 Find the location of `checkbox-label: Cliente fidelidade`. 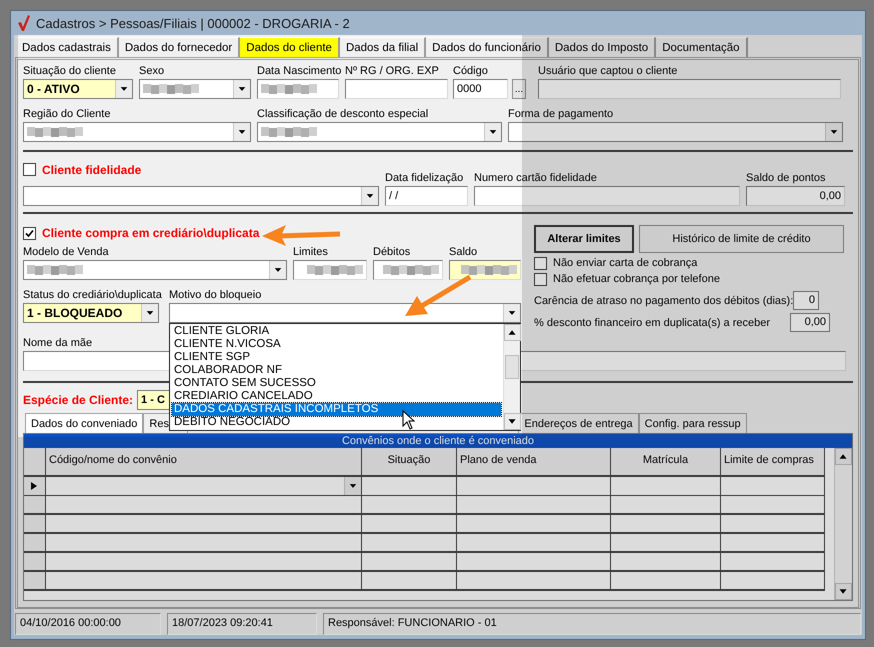

checkbox-label: Cliente fidelidade is located at coordinates (92, 169).